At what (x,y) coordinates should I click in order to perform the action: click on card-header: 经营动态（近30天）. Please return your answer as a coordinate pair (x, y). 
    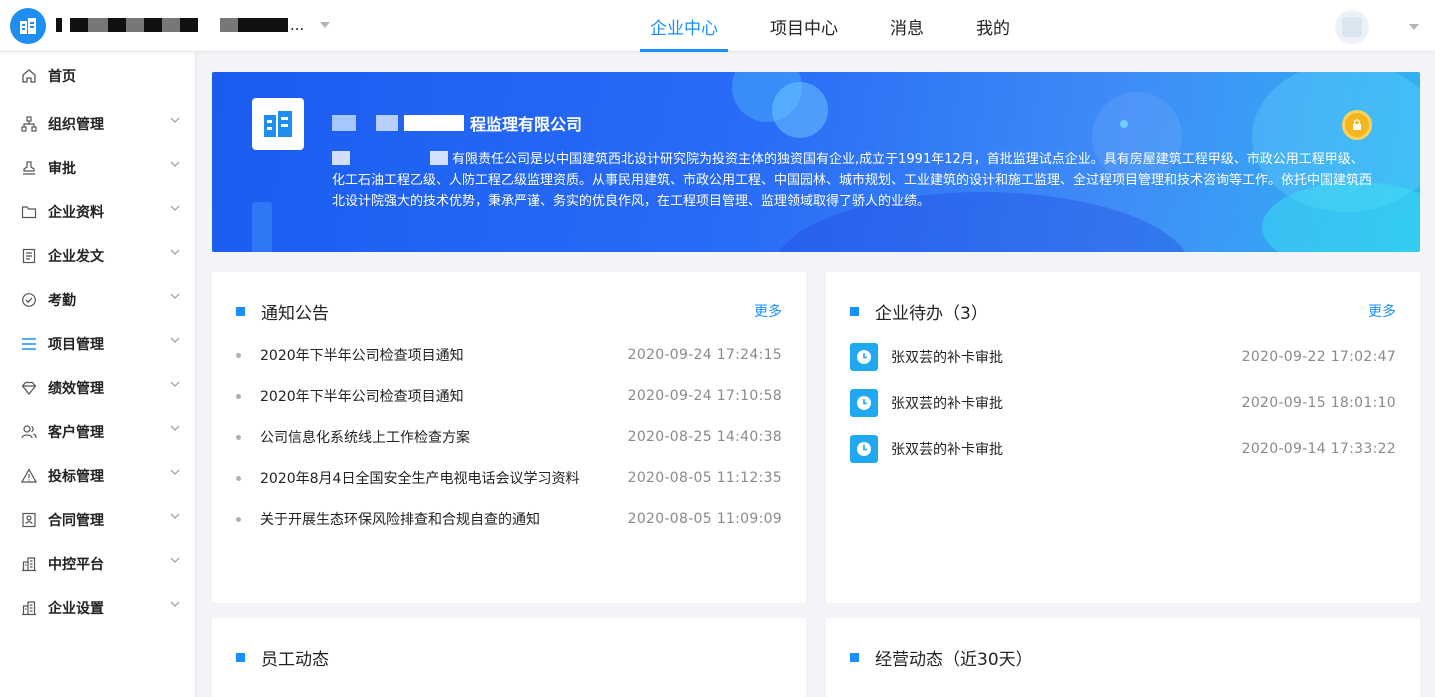
    Looking at the image, I should click on (1123, 658).